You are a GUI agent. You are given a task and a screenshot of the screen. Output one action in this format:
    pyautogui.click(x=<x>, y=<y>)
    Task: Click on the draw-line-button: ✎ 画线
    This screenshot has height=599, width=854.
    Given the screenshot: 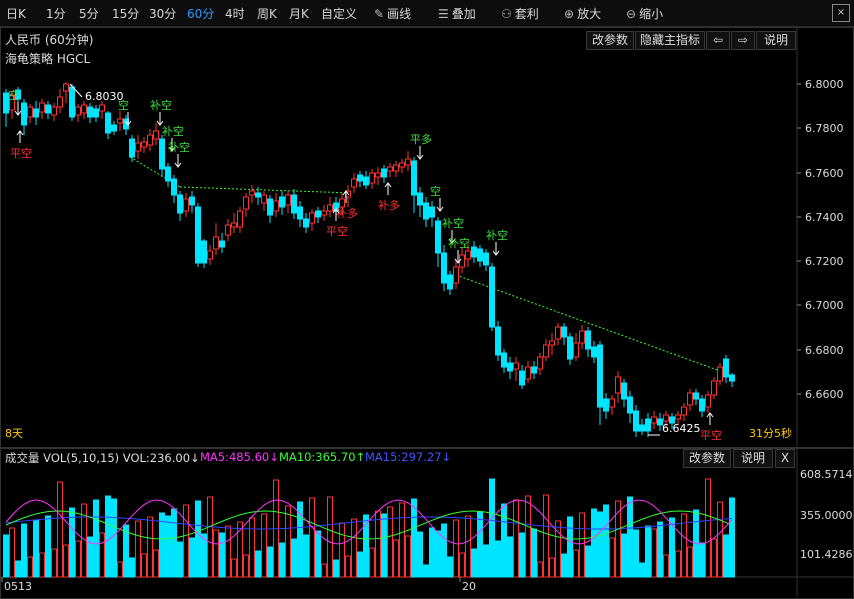 What is the action you would take?
    pyautogui.click(x=392, y=13)
    